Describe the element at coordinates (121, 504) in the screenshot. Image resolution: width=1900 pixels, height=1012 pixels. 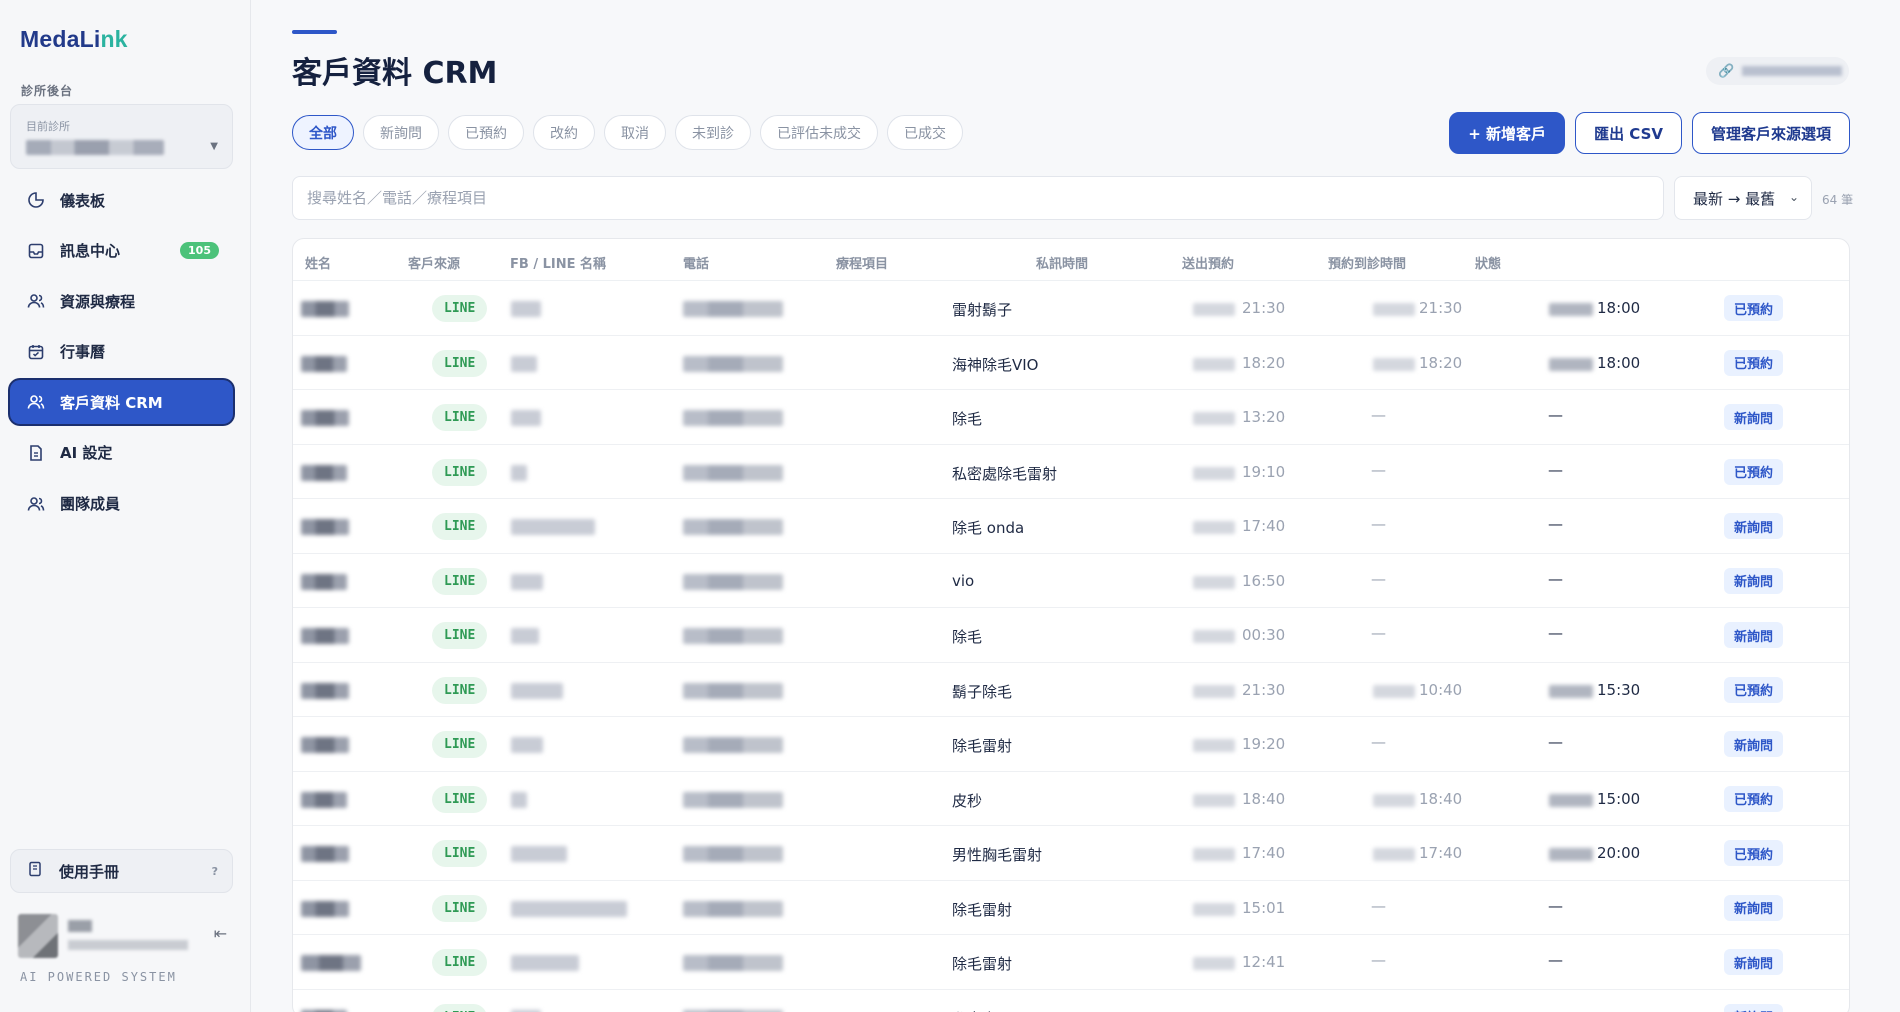
I see `sidebar-item-6: 團隊成員` at that location.